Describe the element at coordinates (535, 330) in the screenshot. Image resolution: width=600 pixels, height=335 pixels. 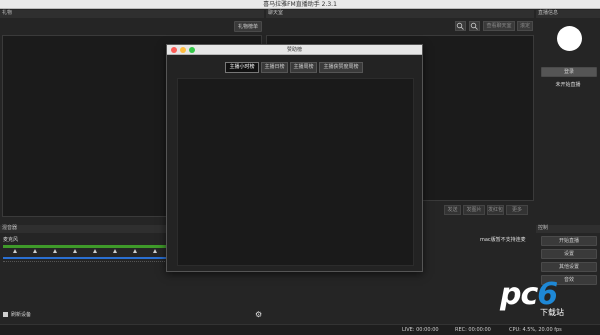
I see `cpu-fps-readout: CPU: 4.5%, 20.00 fps` at that location.